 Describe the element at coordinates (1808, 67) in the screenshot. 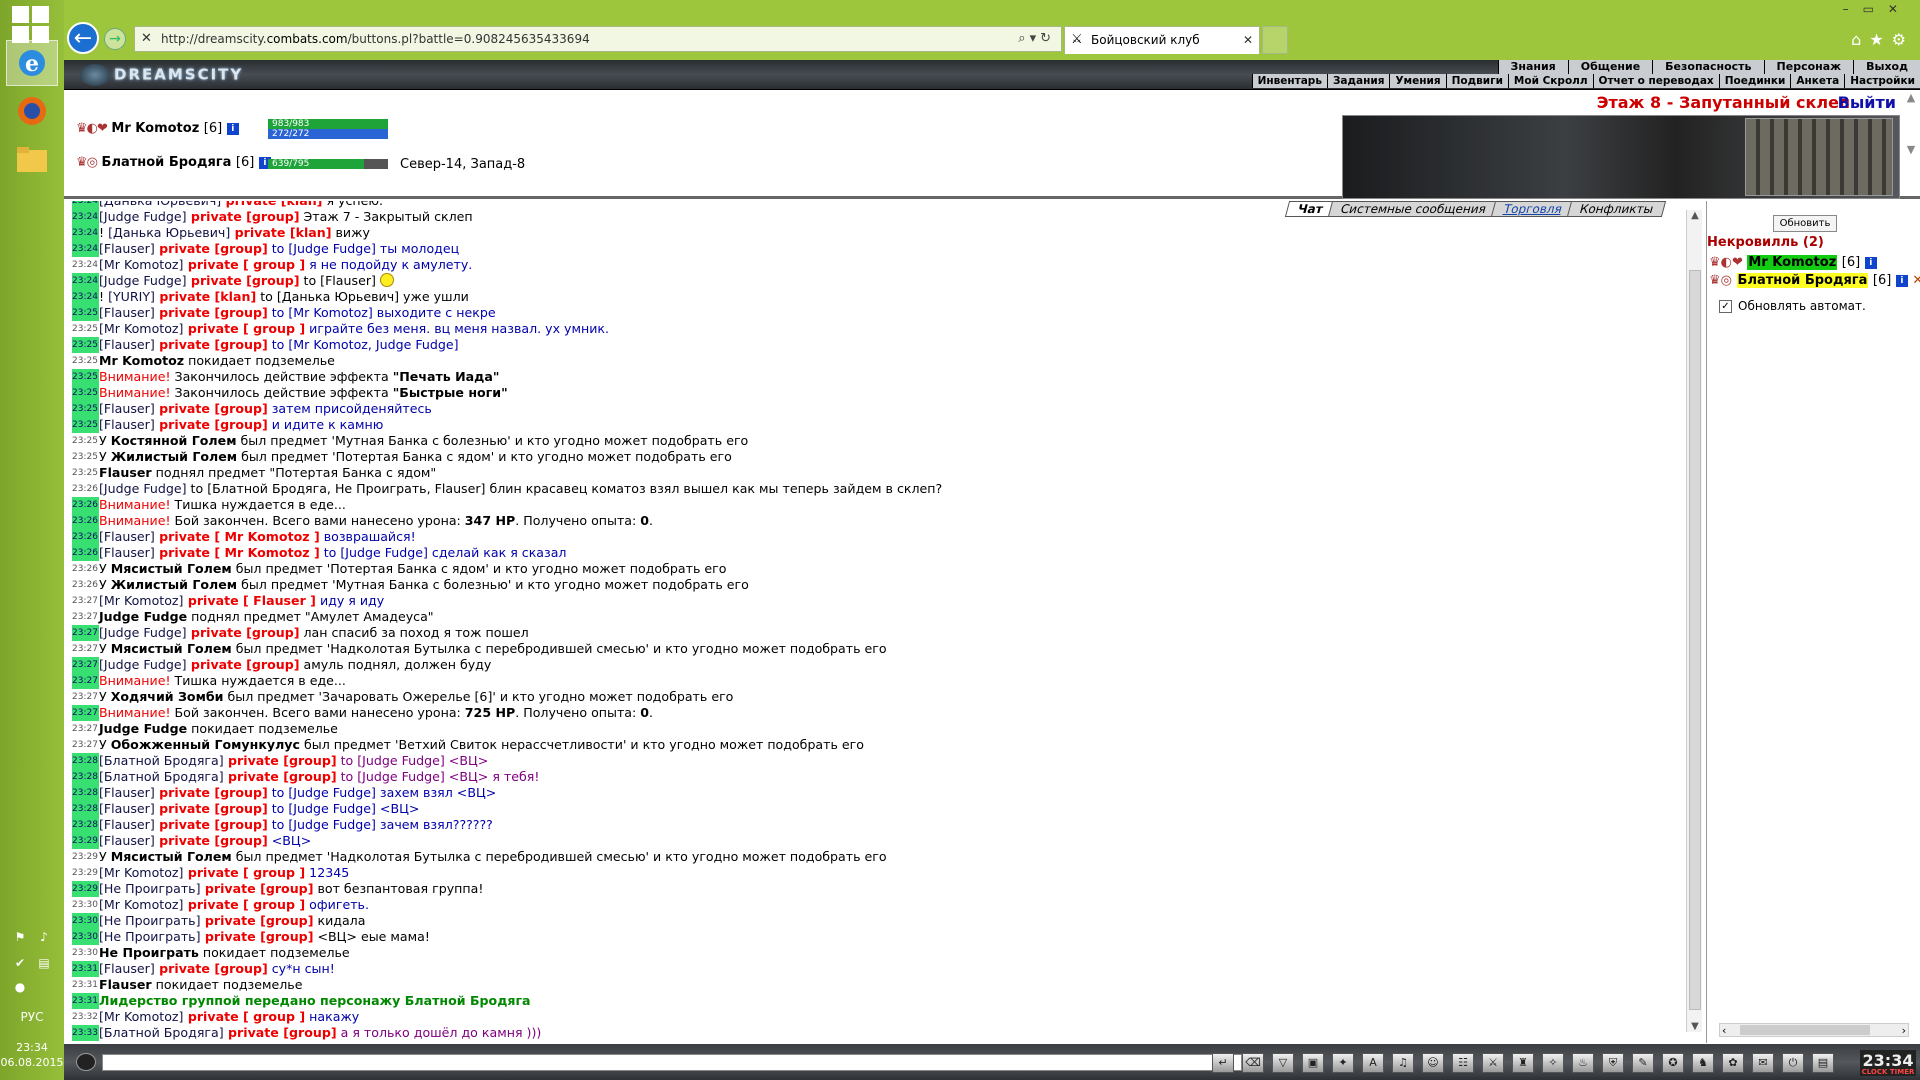

I see `menu-item: Персонаж` at that location.